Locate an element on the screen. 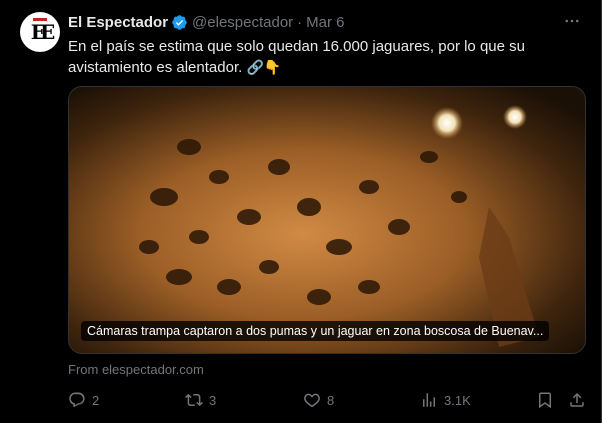 The height and width of the screenshot is (423, 602). tweet-actions: 2 3 8 3.1K is located at coordinates (328, 401).